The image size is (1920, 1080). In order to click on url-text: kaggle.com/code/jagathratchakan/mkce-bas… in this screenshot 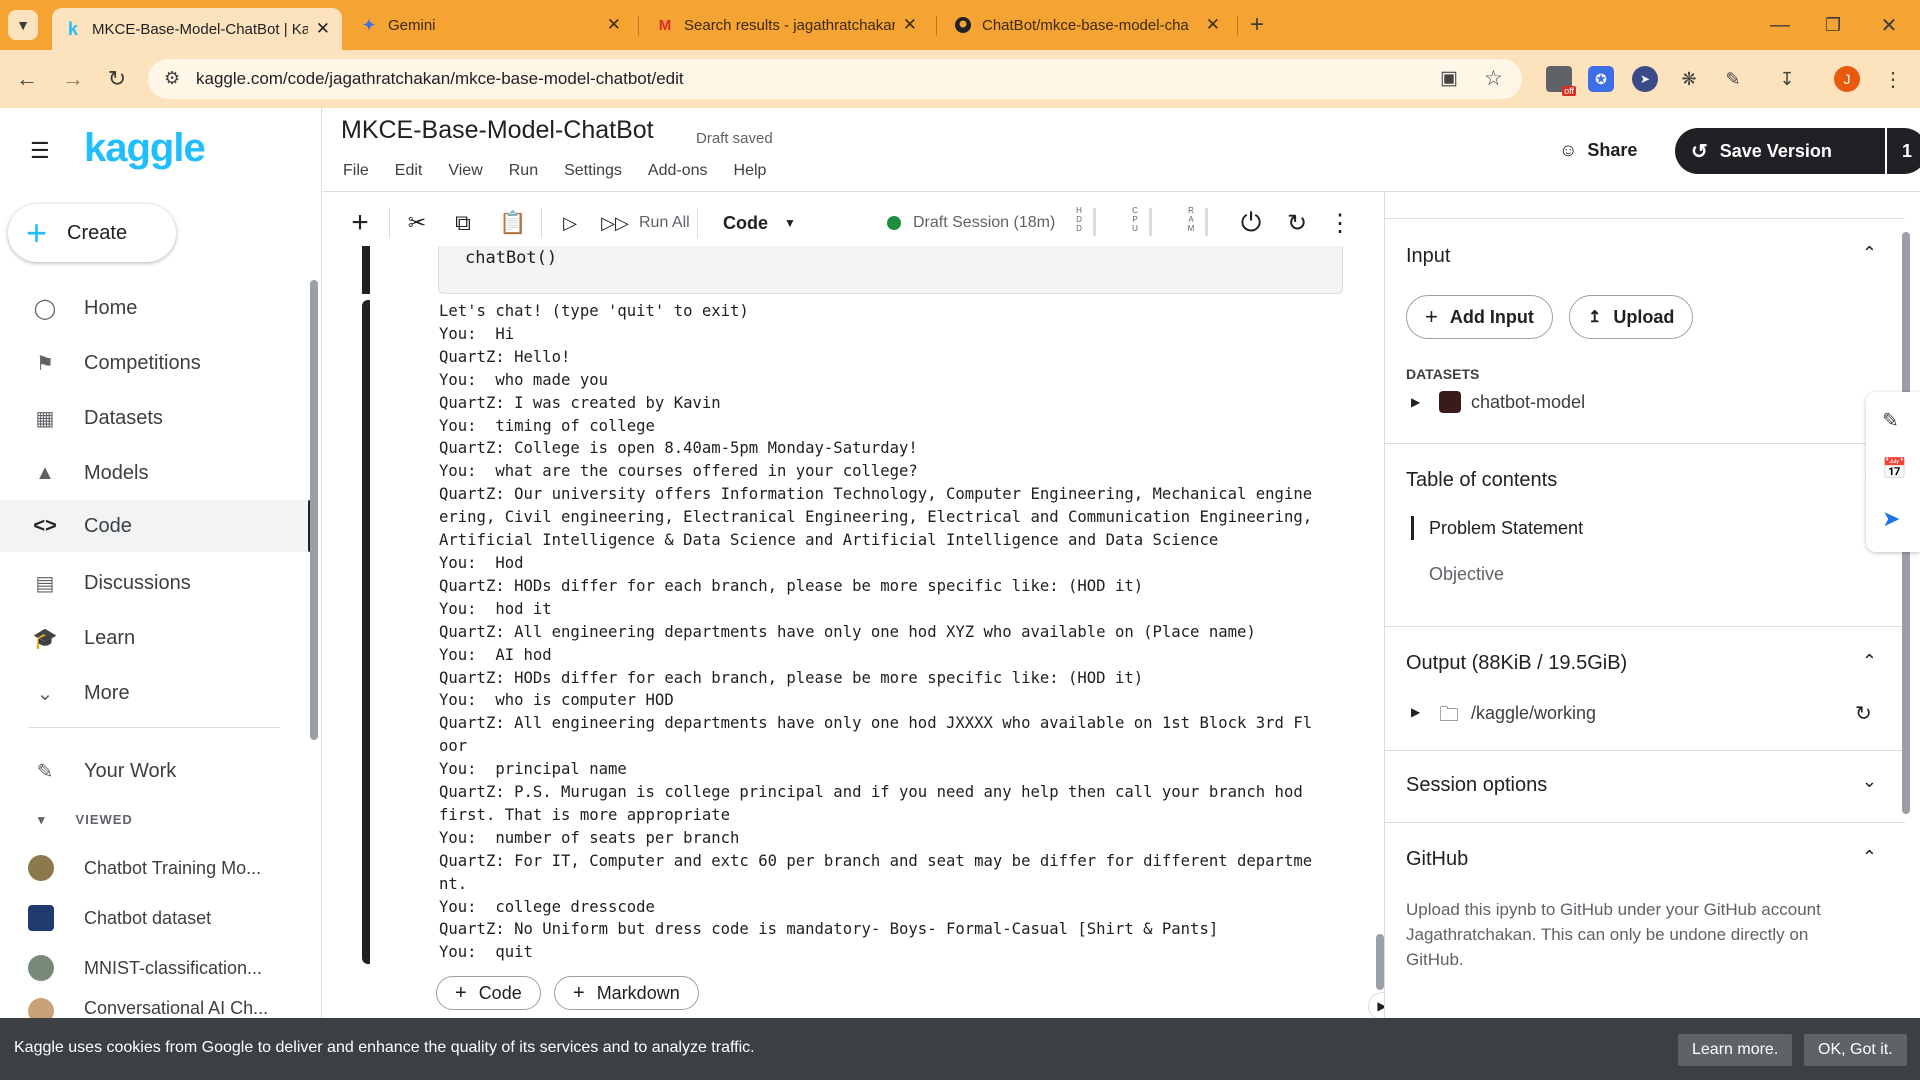, I will do `click(440, 79)`.